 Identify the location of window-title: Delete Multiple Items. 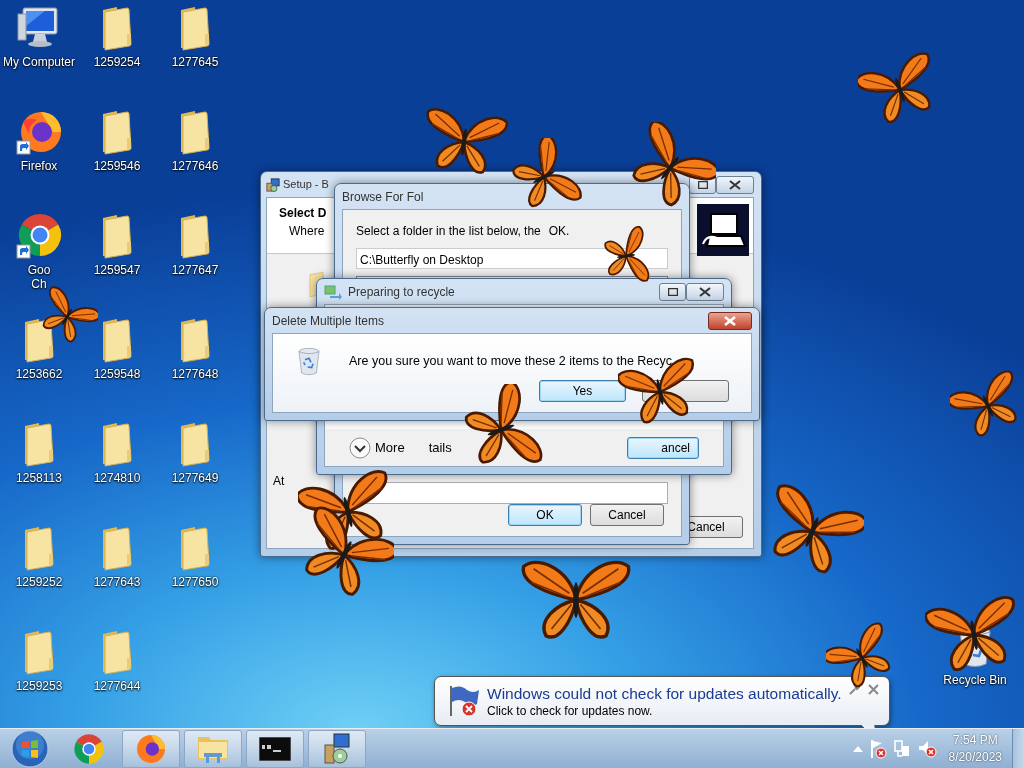
(328, 321).